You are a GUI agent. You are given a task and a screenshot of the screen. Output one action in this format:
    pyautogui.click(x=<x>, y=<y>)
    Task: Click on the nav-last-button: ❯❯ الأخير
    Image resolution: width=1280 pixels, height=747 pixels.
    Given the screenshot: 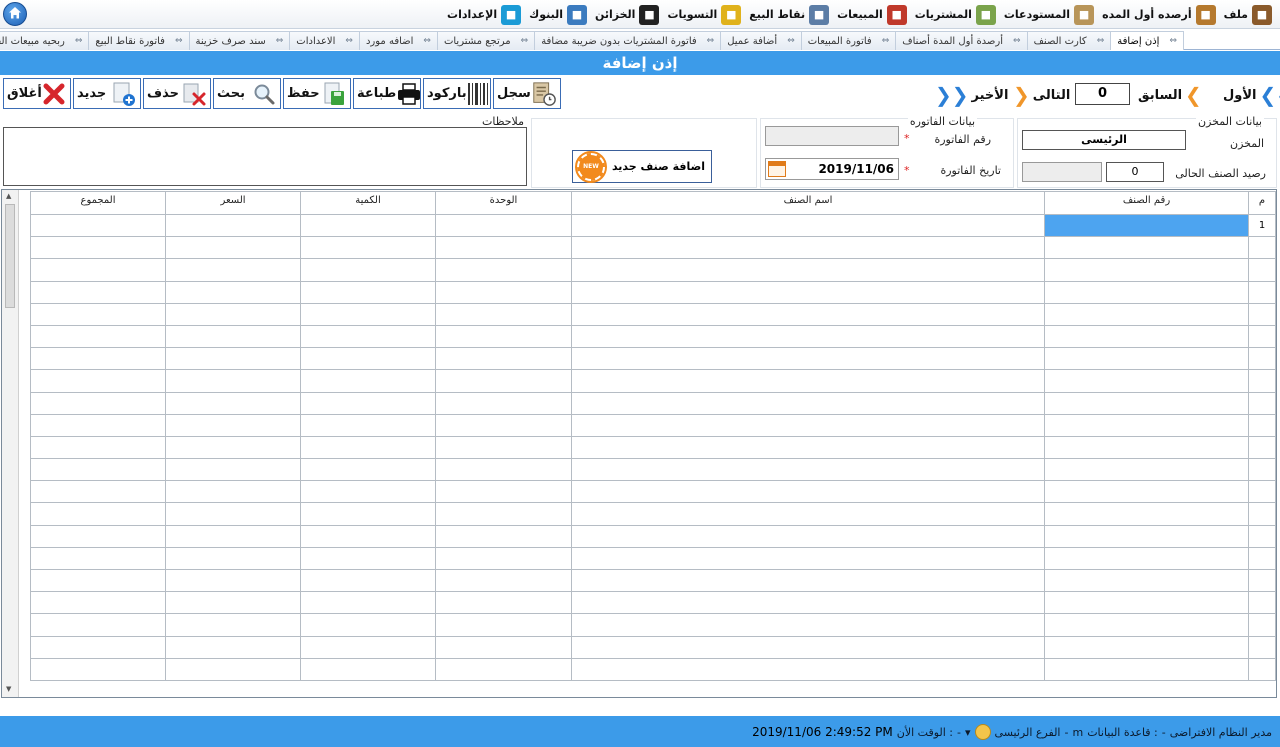 What is the action you would take?
    pyautogui.click(x=971, y=95)
    